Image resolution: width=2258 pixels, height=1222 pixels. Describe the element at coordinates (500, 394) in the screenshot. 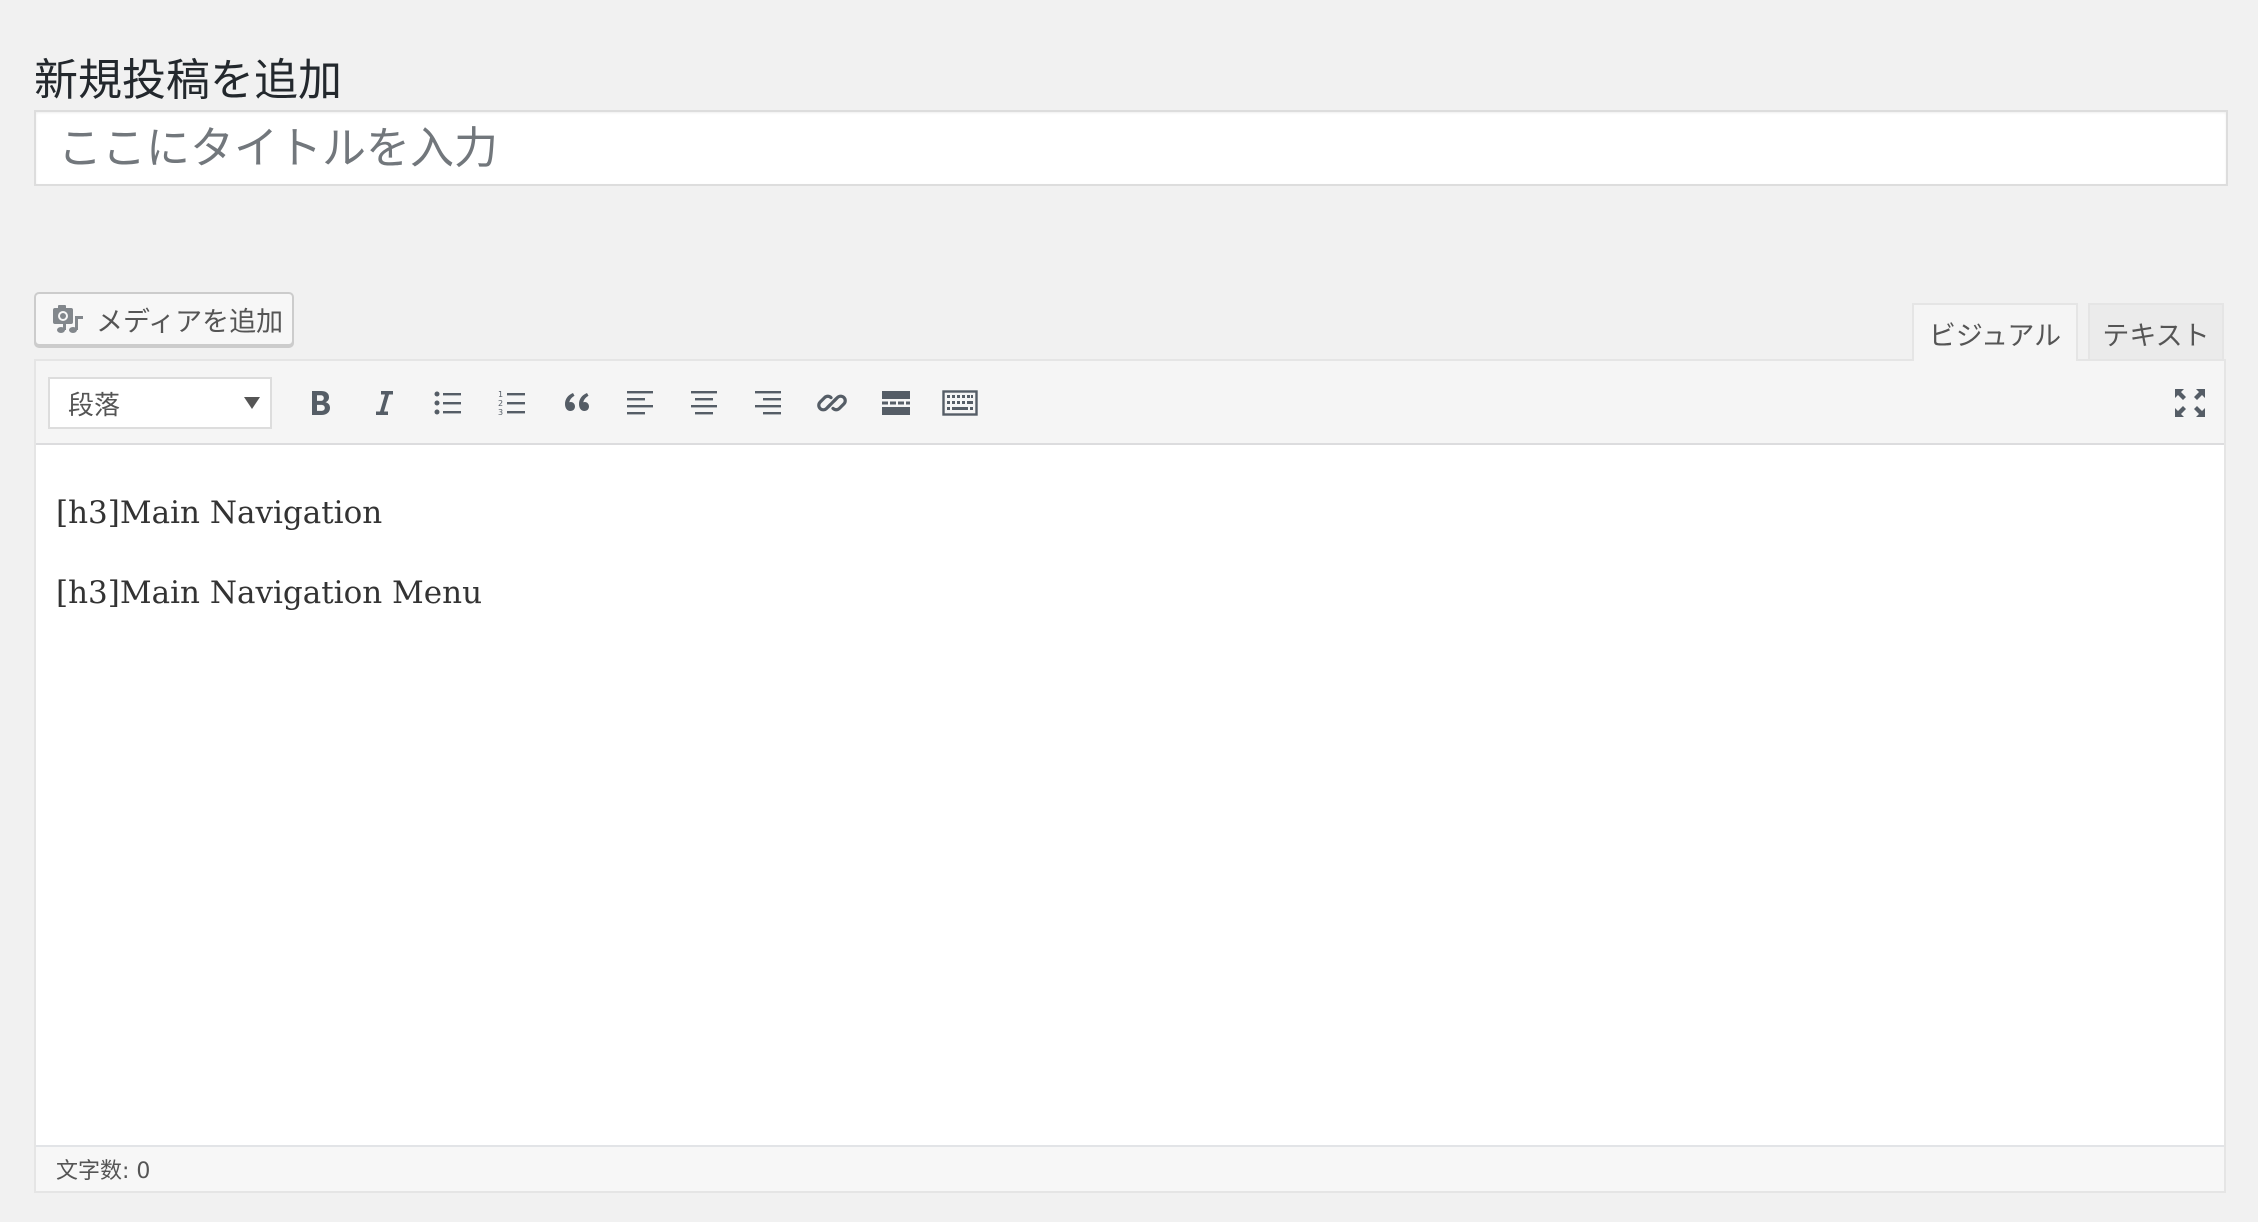

I see `svg-text: 1` at that location.